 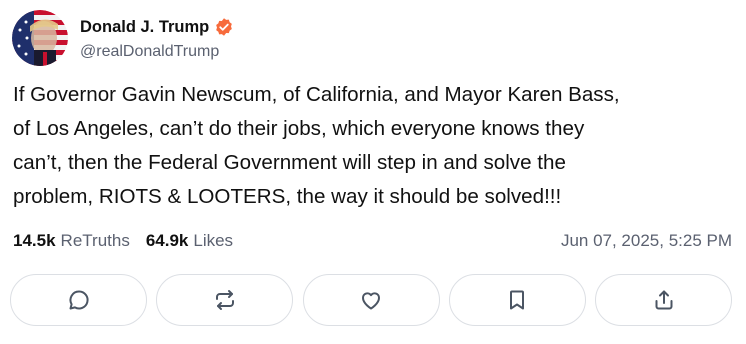 I want to click on reply-button, so click(x=78, y=300).